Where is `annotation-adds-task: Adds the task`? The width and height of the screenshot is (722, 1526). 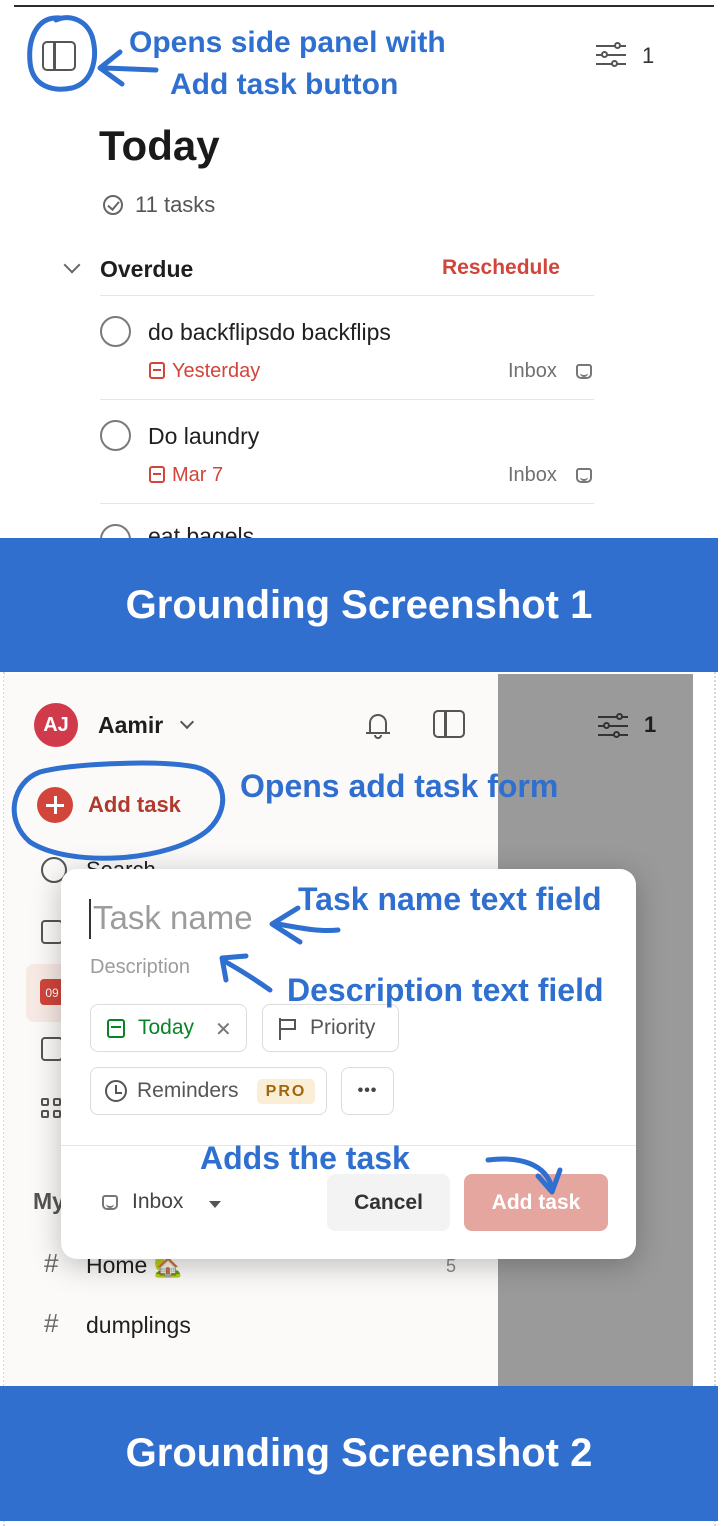
annotation-adds-task: Adds the task is located at coordinates (305, 1158).